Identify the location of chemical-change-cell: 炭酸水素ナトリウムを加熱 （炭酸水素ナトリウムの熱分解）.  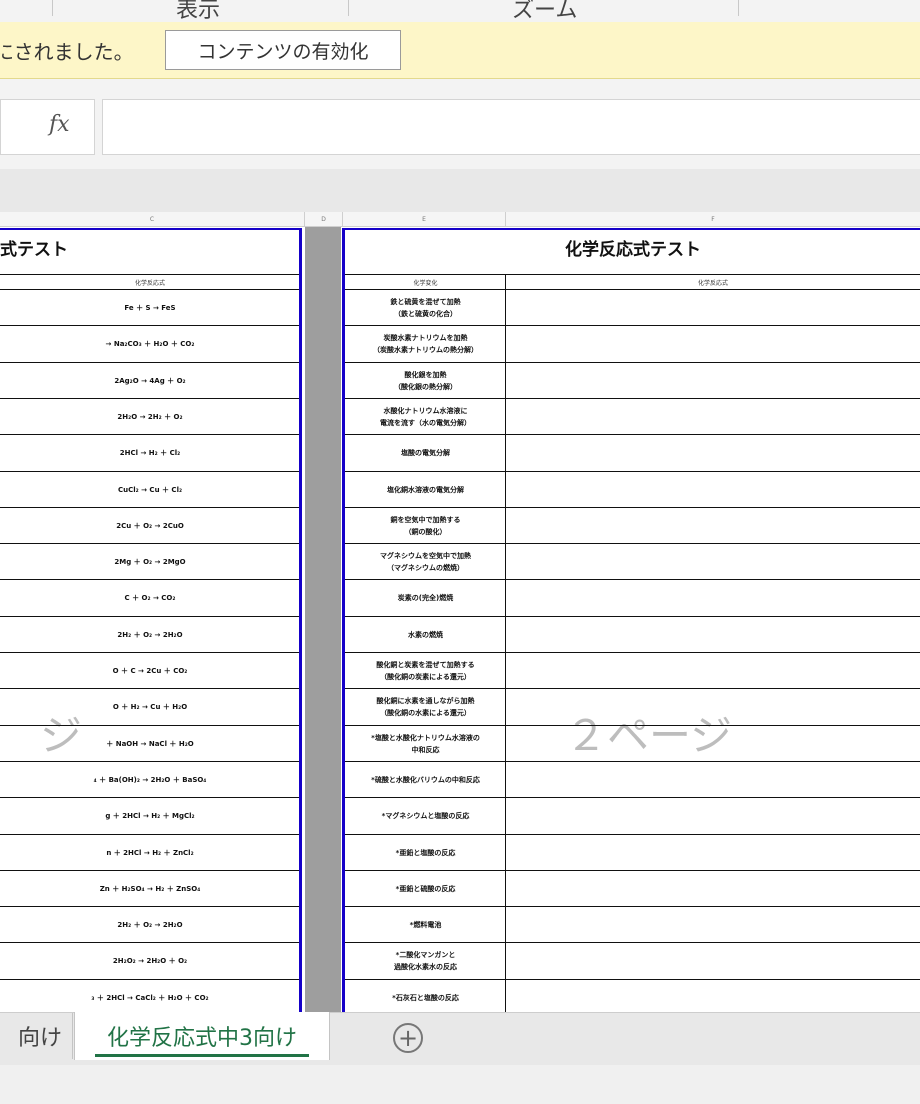
(425, 344).